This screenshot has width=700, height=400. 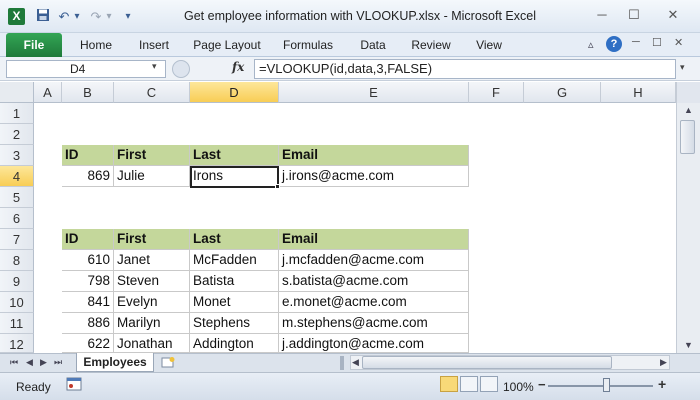 I want to click on column-header-g: G, so click(x=562, y=92).